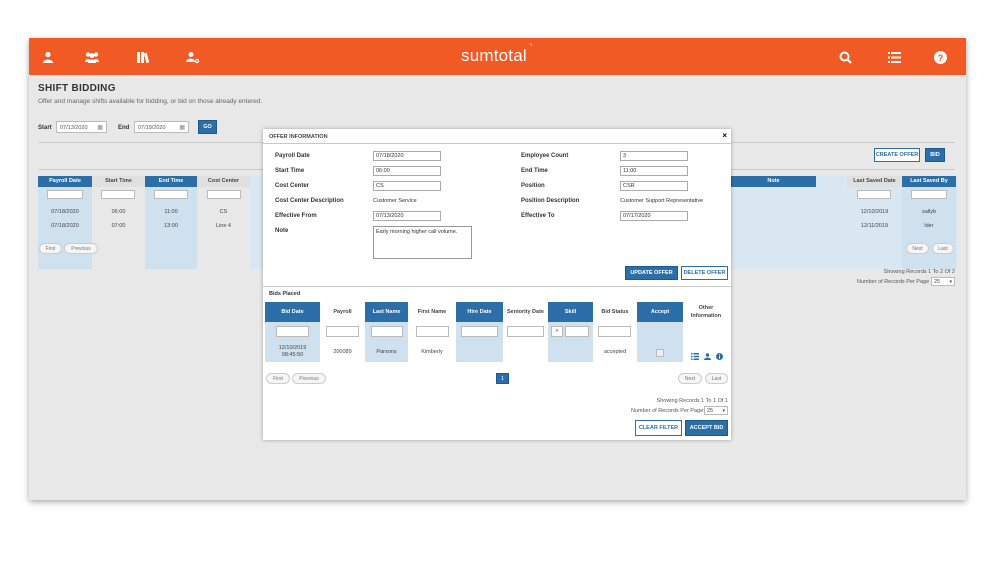  I want to click on column-header: Seniority Date, so click(525, 312).